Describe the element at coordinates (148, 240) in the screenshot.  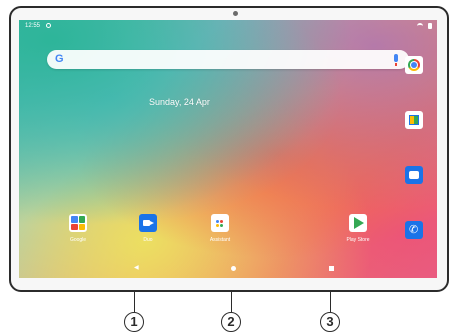
I see `app-label: Duo` at that location.